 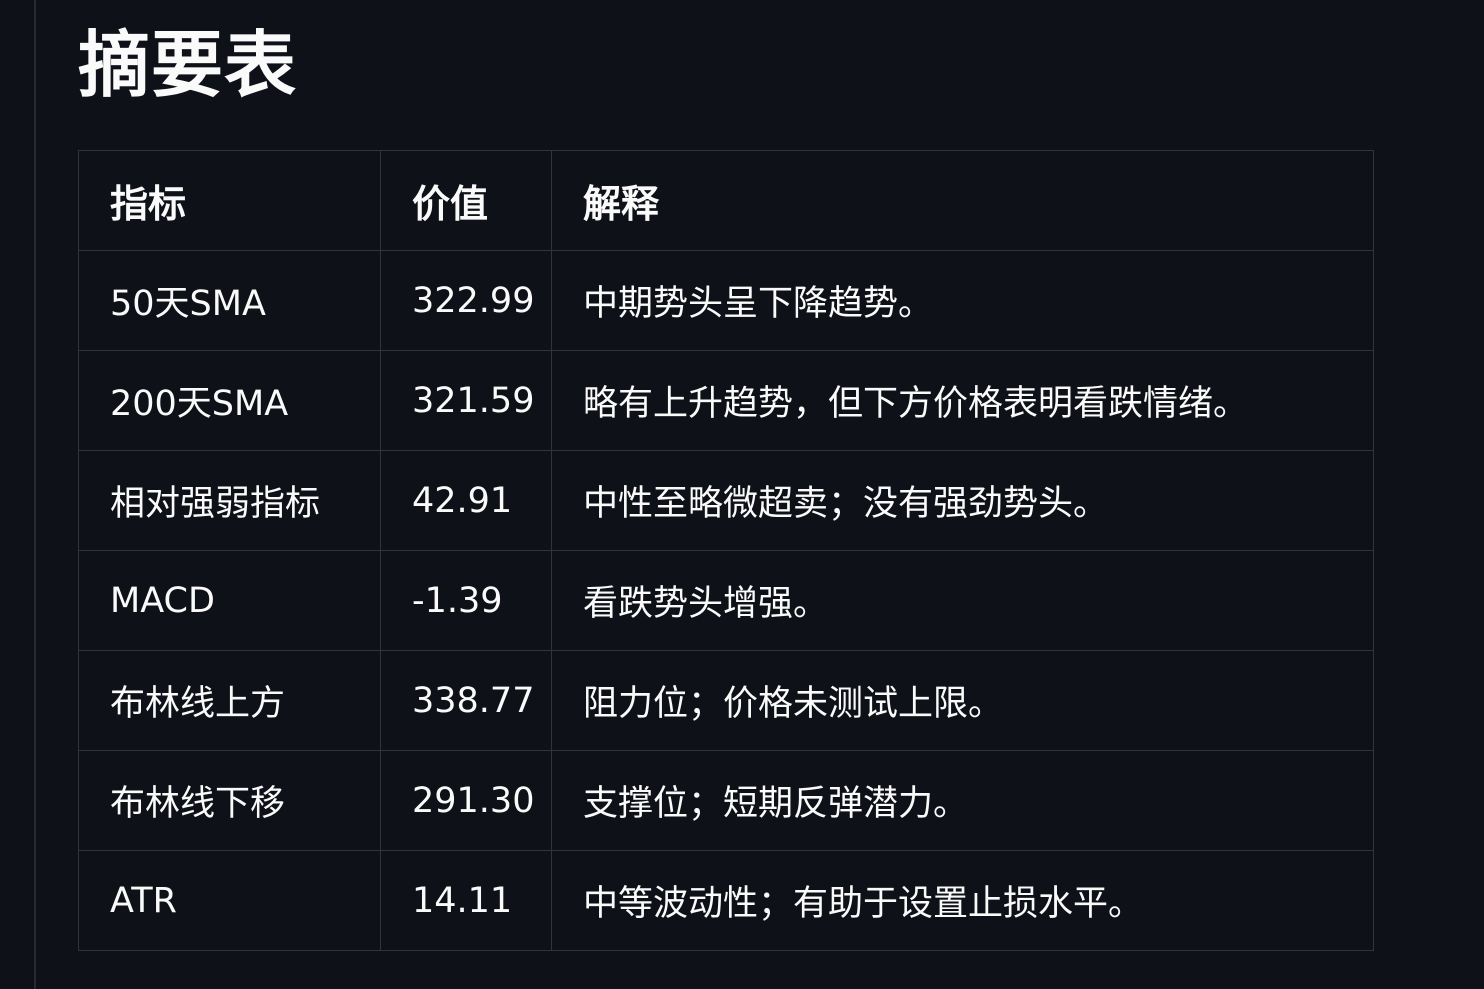 I want to click on cell-value: 14.11, so click(x=466, y=900).